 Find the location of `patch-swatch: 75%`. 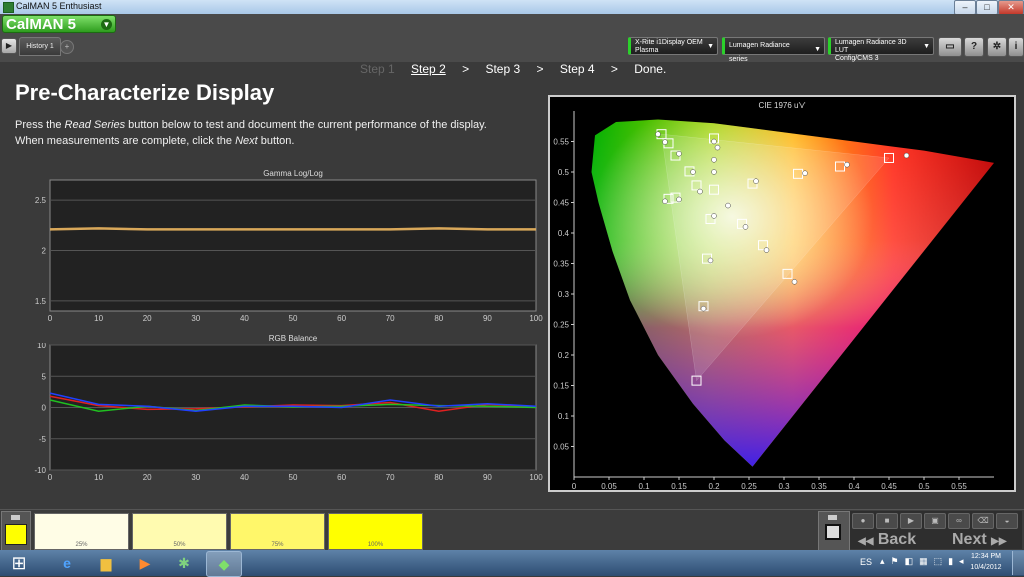

patch-swatch: 75% is located at coordinates (277, 531).